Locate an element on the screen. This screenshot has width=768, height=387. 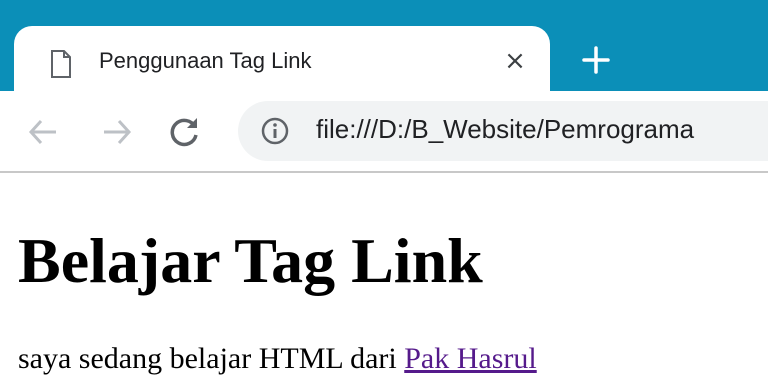
url-text: file:///D:/B_Website/Pemrograma is located at coordinates (505, 129).